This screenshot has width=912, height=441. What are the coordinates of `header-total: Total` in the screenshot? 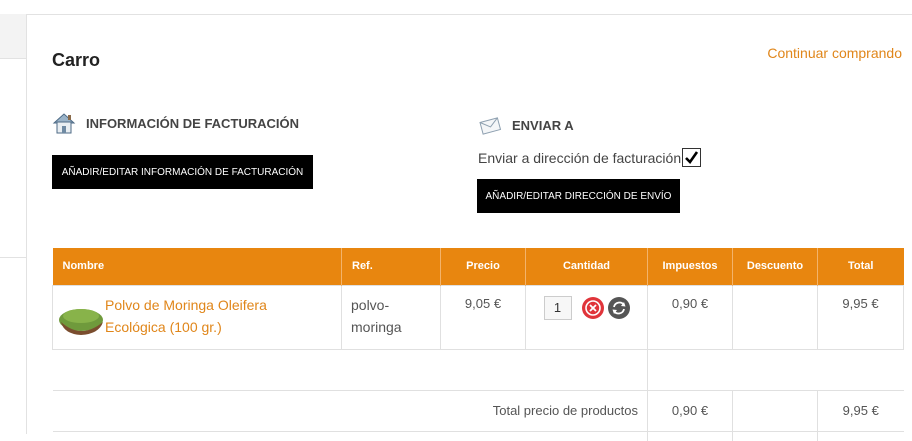 It's located at (860, 266).